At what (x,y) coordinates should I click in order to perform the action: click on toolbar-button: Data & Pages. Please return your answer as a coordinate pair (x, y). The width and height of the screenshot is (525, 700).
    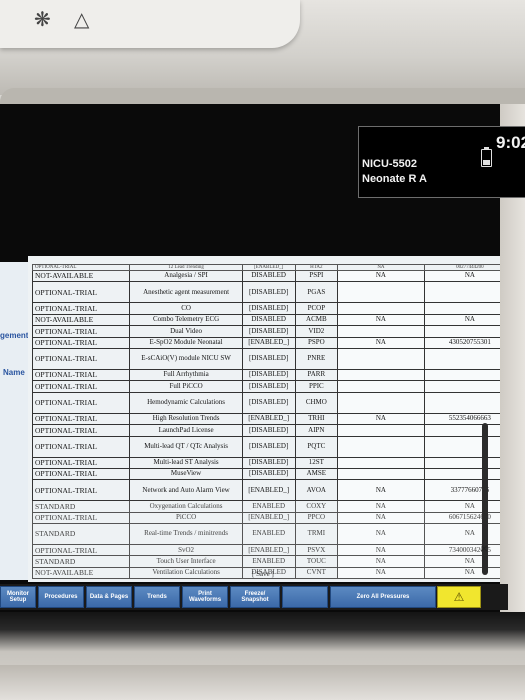
    Looking at the image, I should click on (109, 597).